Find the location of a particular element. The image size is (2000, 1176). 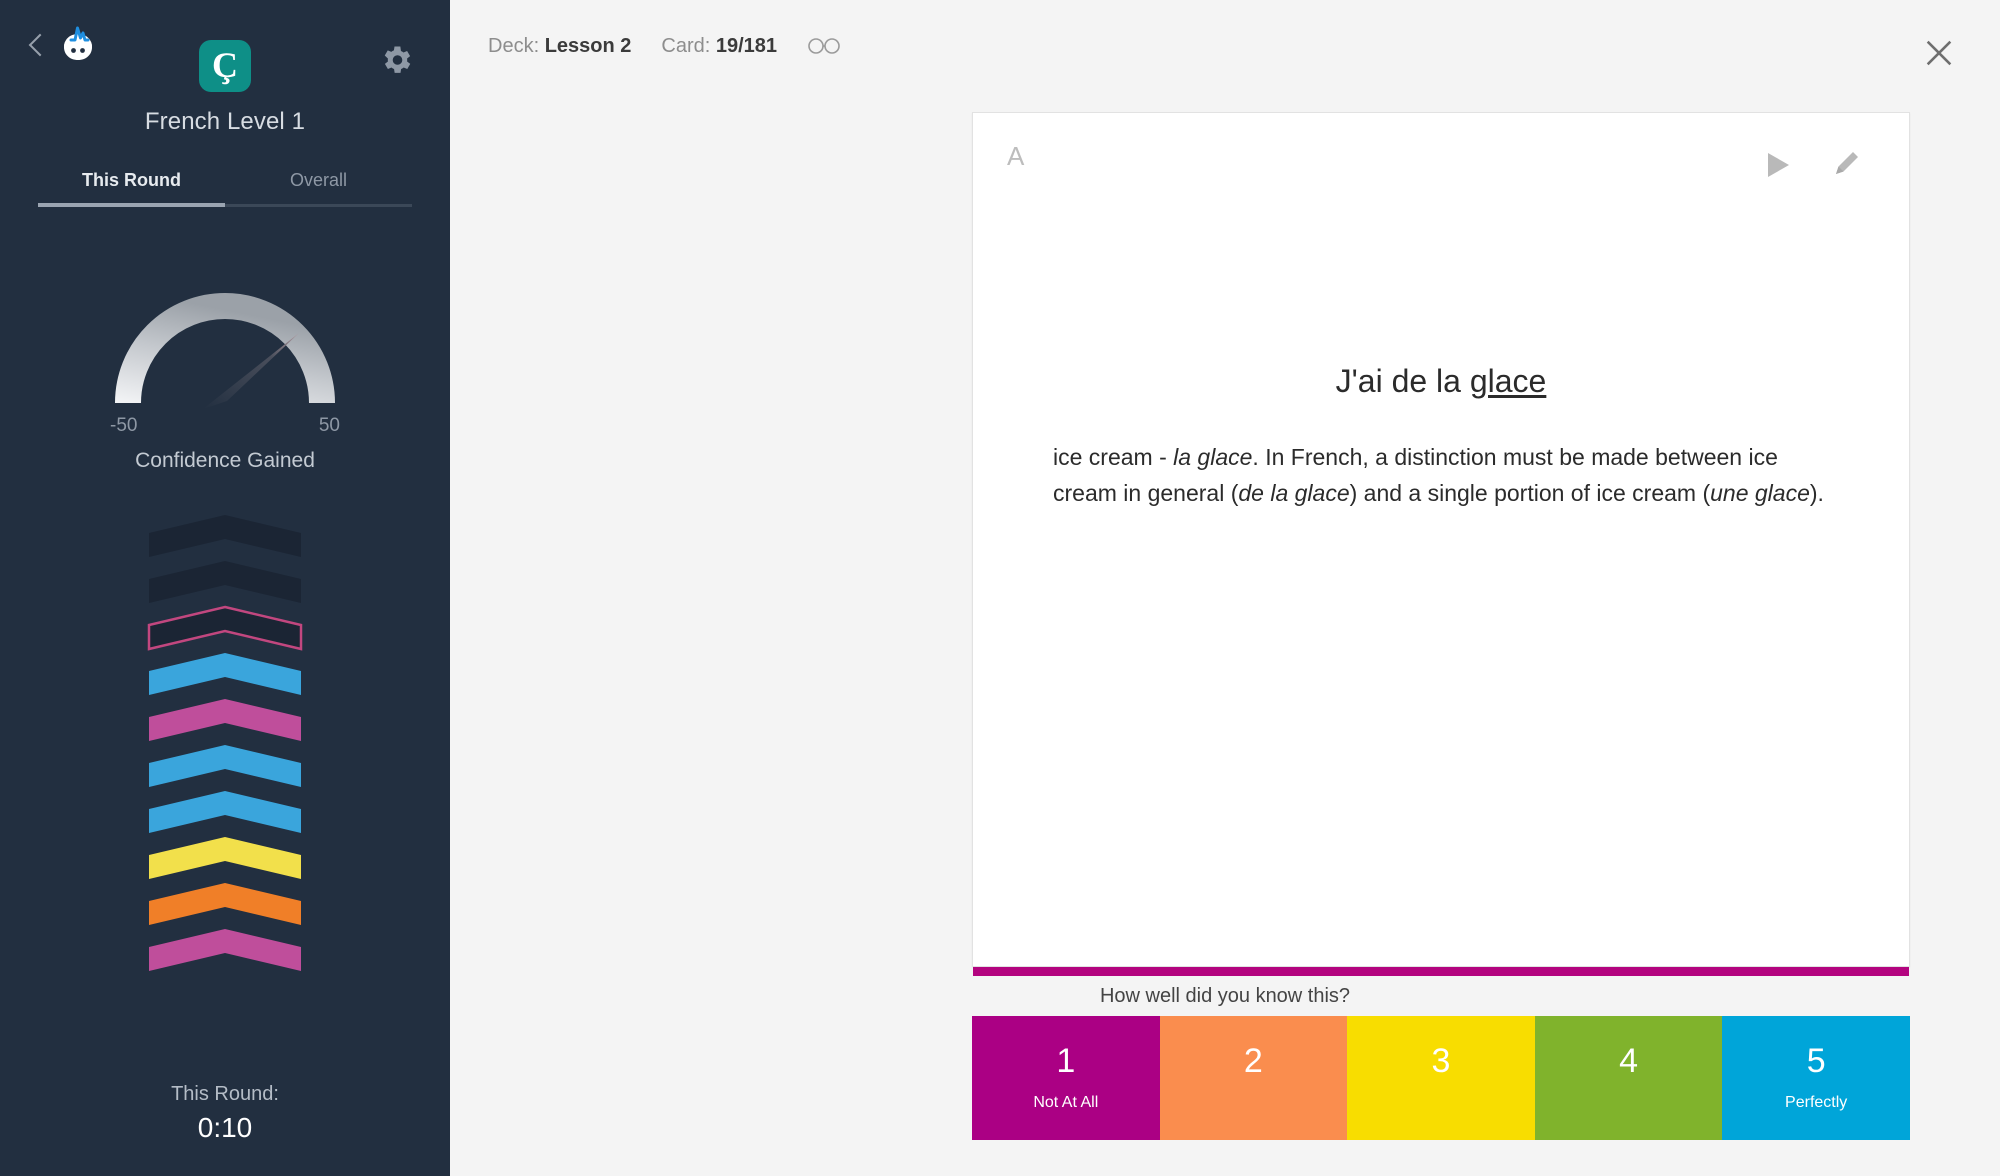

rating-button-1: 1 Not At All is located at coordinates (1066, 1078).